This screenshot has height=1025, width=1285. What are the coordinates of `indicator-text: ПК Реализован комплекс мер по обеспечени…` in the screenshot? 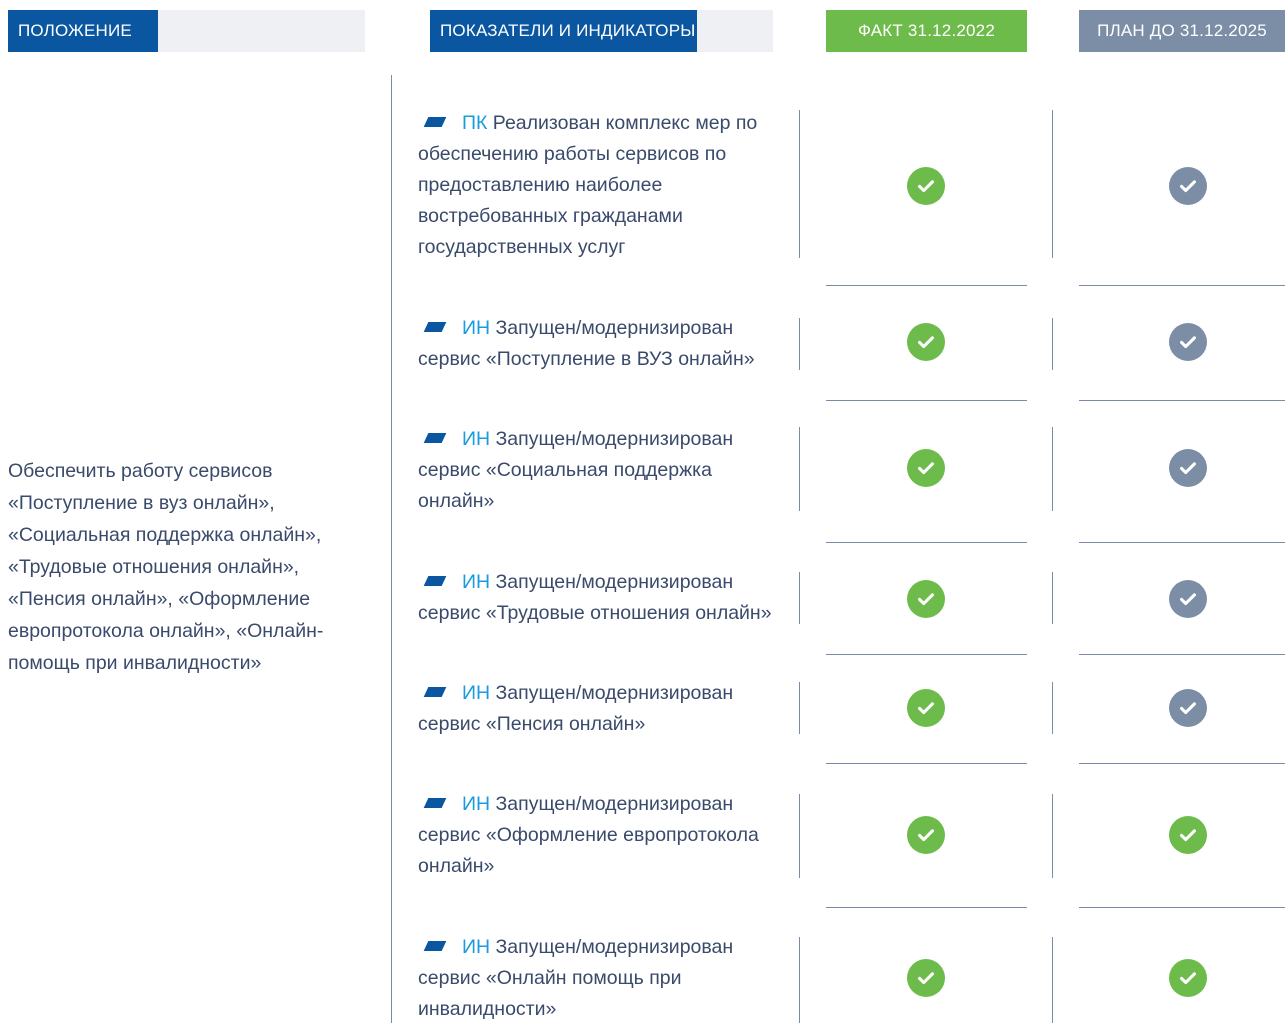 It's located at (603, 185).